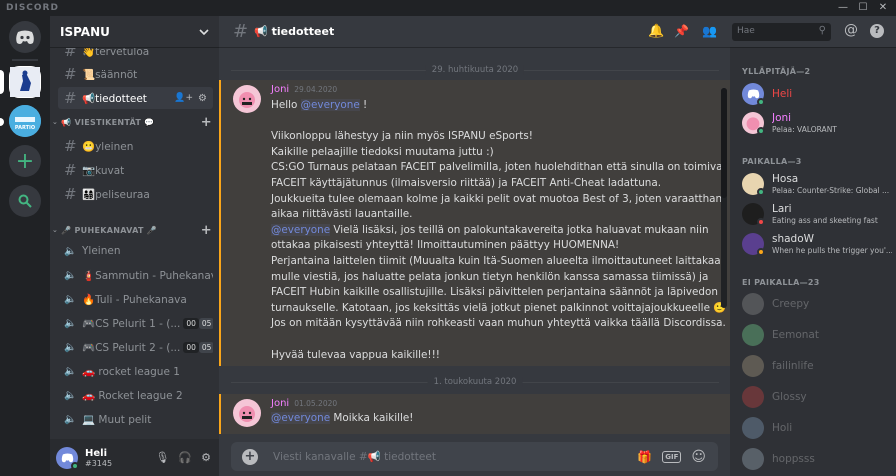  What do you see at coordinates (817, 366) in the screenshot?
I see `member-failinlife: failinlife` at bounding box center [817, 366].